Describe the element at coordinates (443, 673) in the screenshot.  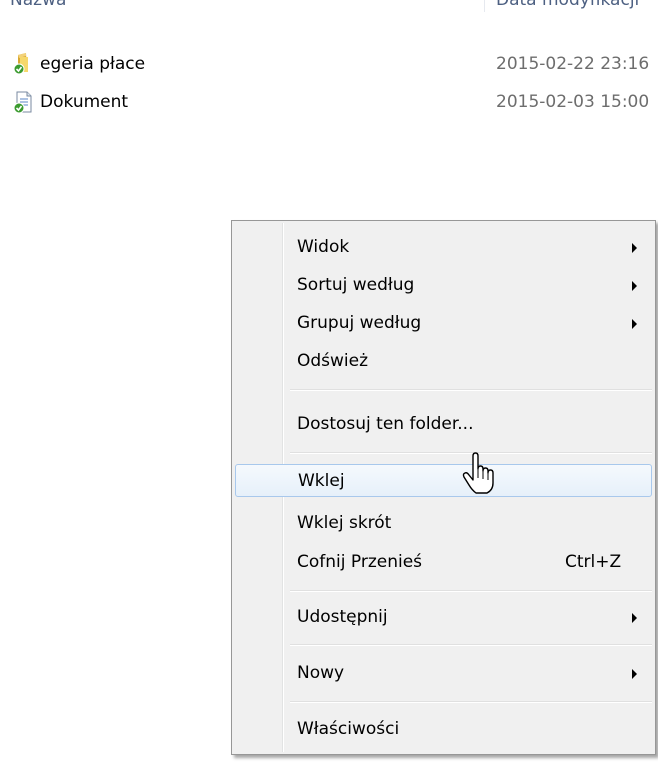
I see `menu-item-nowy: Nowy` at that location.